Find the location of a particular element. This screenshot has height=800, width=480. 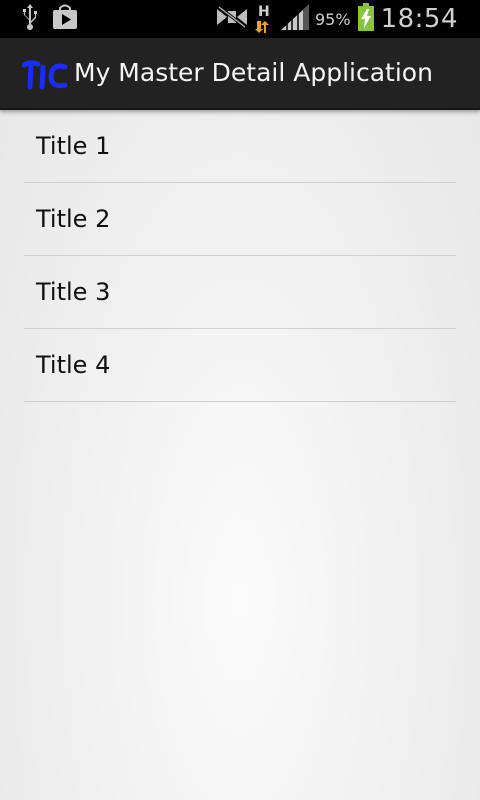

list-item: Title 2 is located at coordinates (240, 219).